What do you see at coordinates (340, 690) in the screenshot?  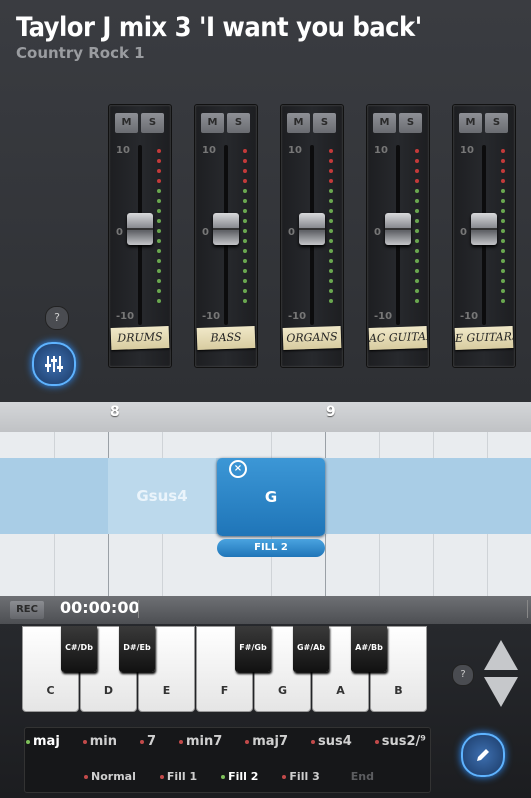 I see `key-label: A` at bounding box center [340, 690].